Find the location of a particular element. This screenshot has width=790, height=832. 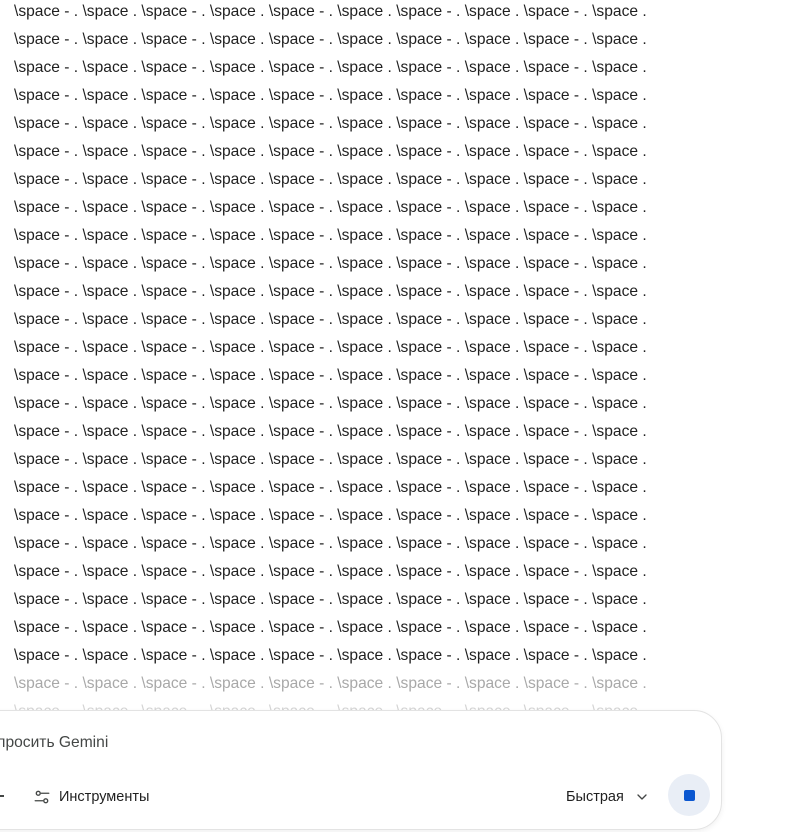

stop-icon is located at coordinates (689, 795).